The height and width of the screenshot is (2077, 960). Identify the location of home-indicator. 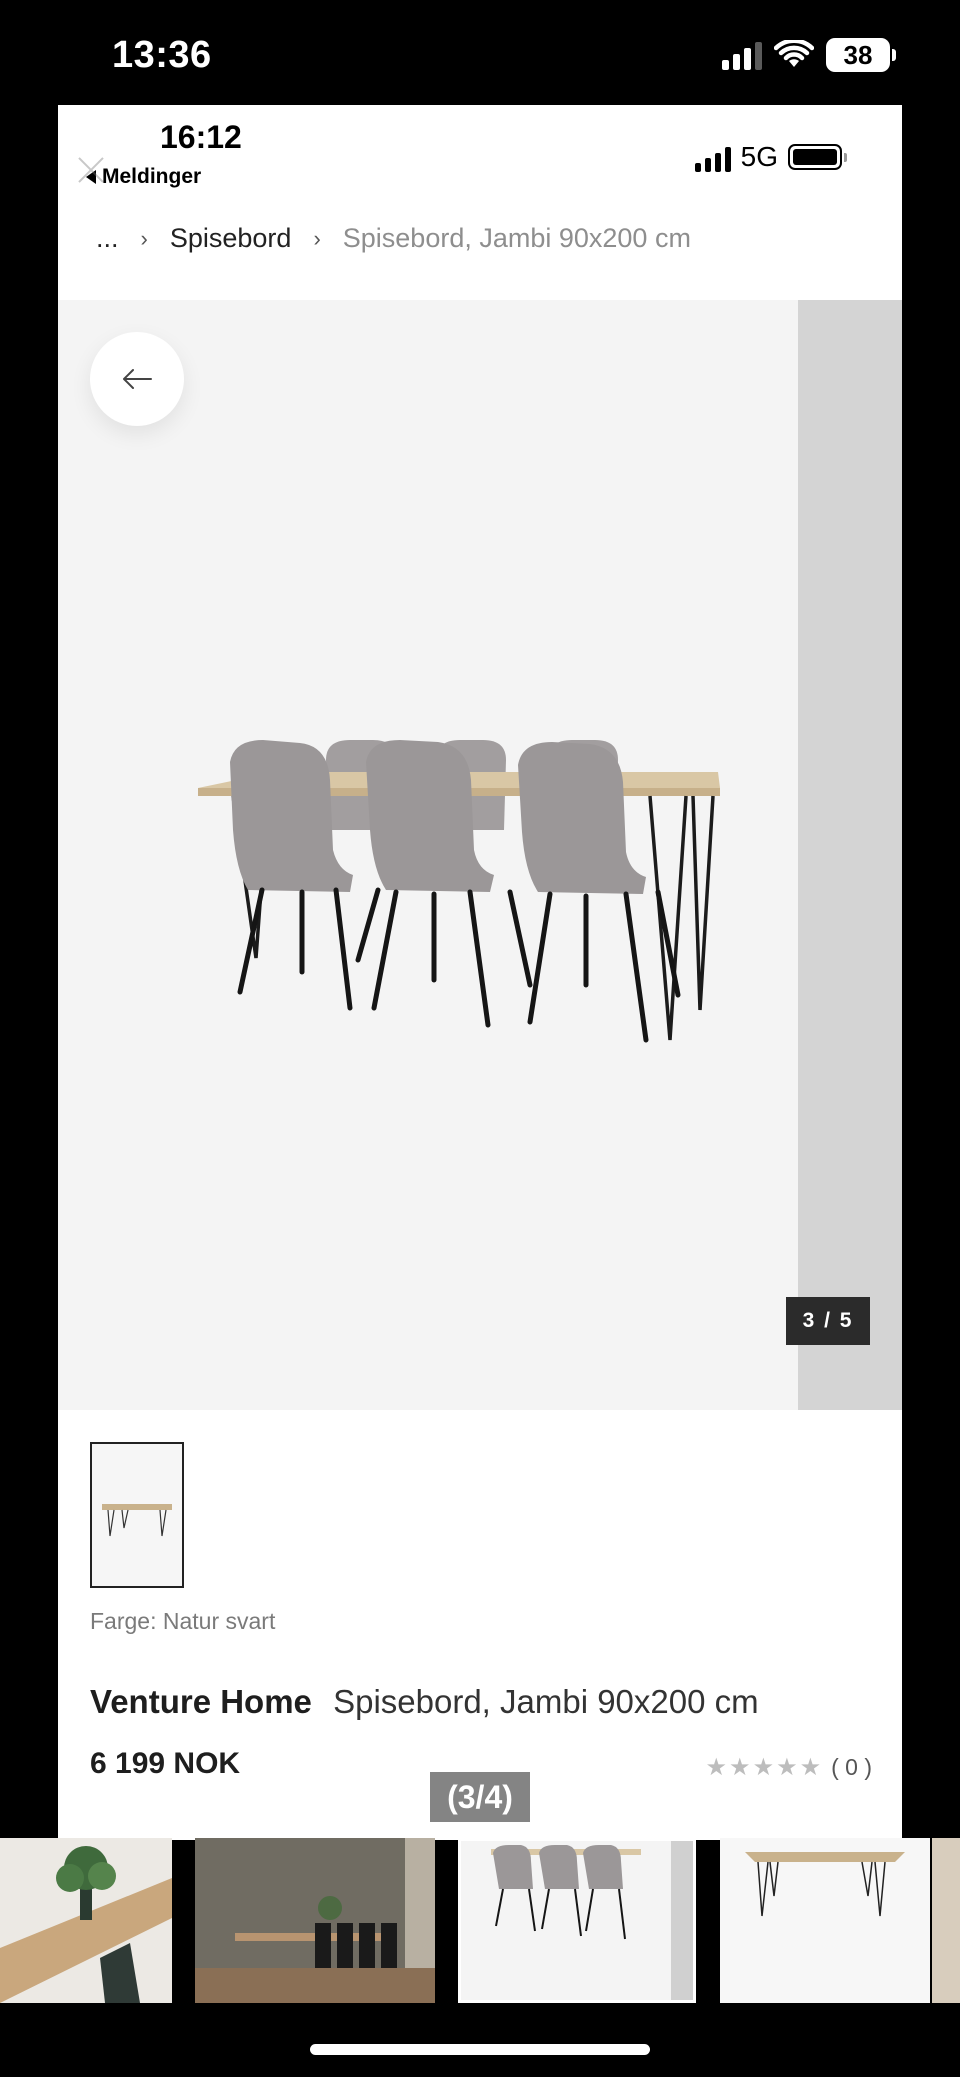
(480, 2049).